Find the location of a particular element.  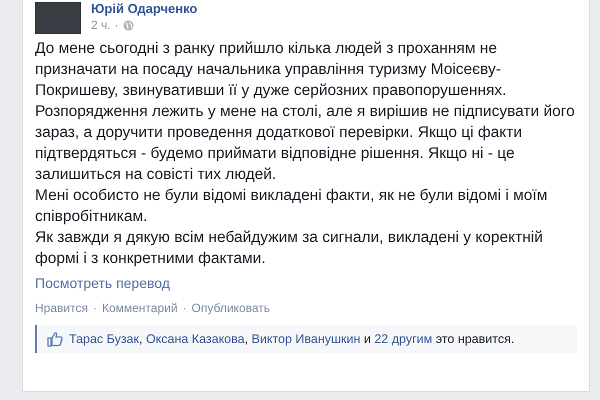

liker-name-link: Виктор Иванушкин is located at coordinates (306, 339).